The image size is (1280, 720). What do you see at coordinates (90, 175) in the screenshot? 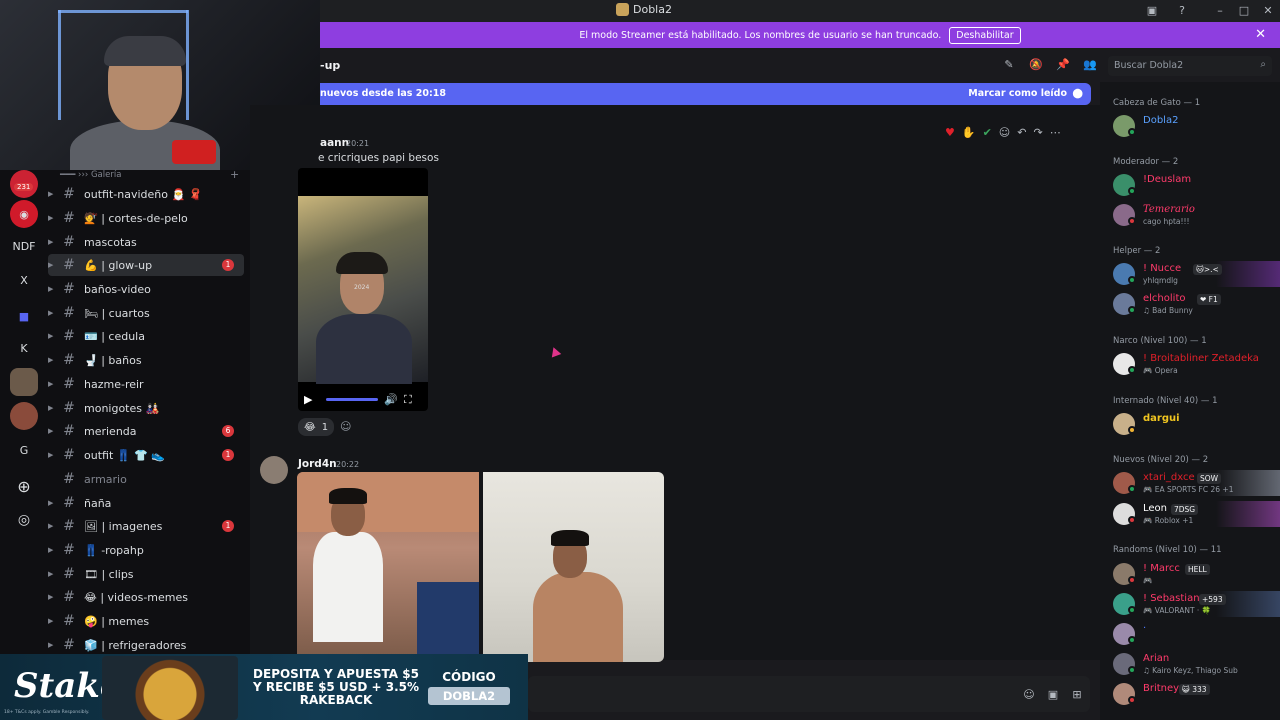
I see `category-galeria: ━━━ ››› Galería` at bounding box center [90, 175].